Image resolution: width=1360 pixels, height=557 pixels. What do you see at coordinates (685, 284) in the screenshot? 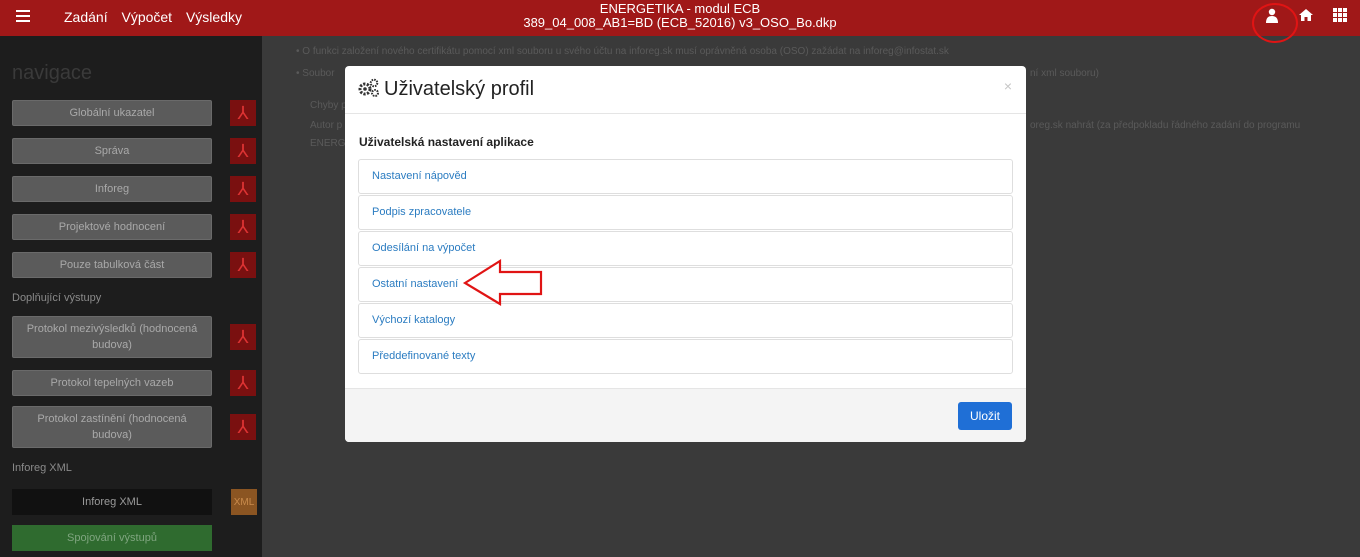
I see `settings-item-ostatni: Ostatní nastavení` at bounding box center [685, 284].